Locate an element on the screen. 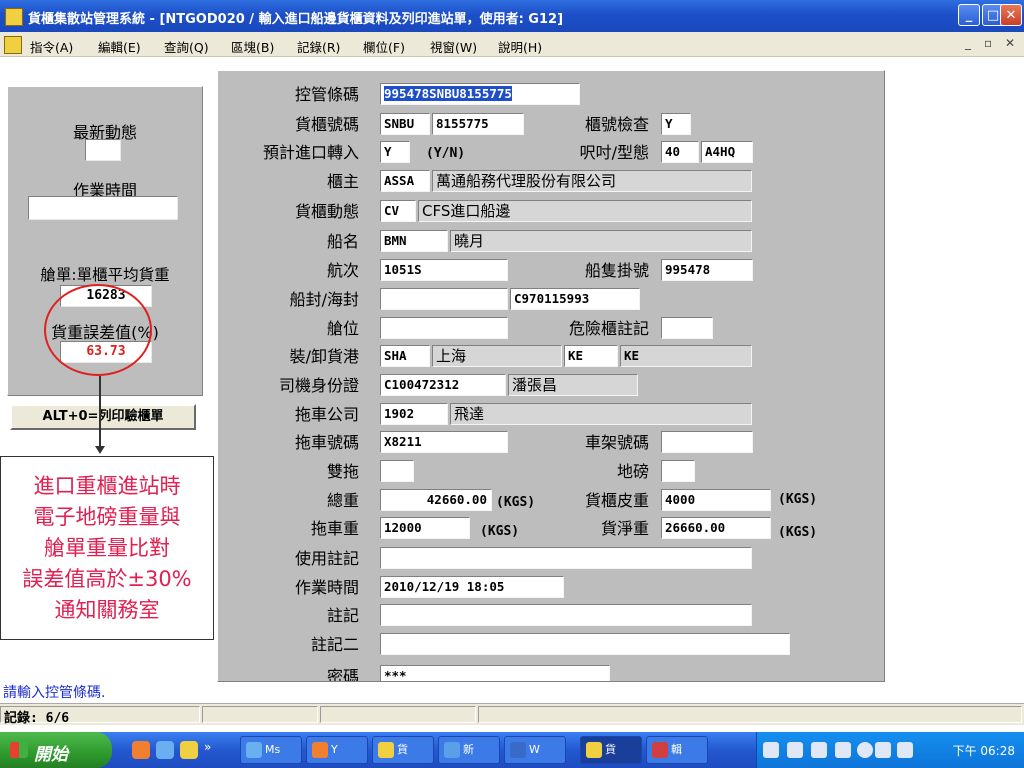  tare-label: 貨櫃皮重 is located at coordinates (616, 500).